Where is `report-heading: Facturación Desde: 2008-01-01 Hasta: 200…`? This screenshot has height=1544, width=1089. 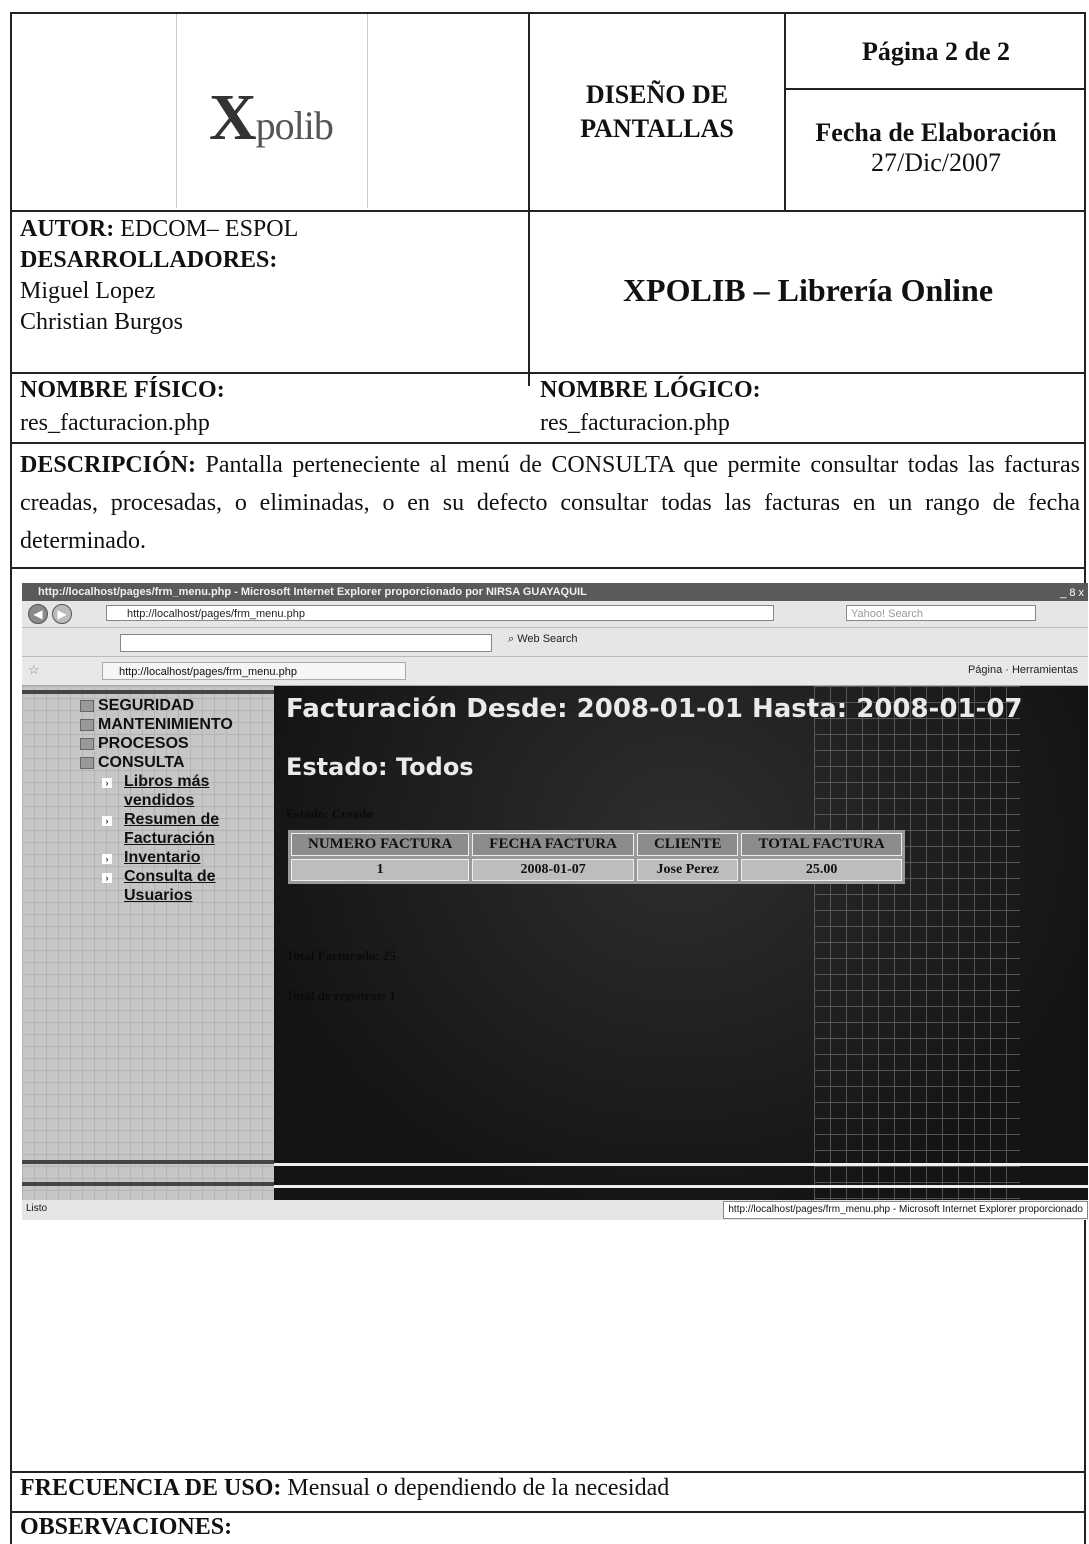 report-heading: Facturación Desde: 2008-01-01 Hasta: 200… is located at coordinates (654, 709).